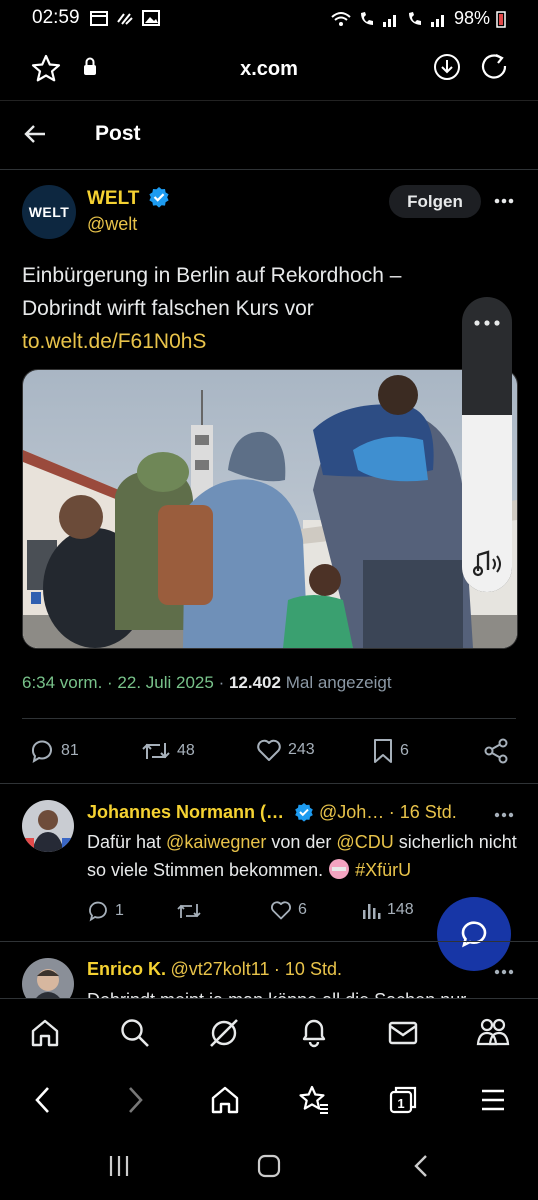 The height and width of the screenshot is (1200, 538). What do you see at coordinates (493, 1032) in the screenshot?
I see `communities-icon` at bounding box center [493, 1032].